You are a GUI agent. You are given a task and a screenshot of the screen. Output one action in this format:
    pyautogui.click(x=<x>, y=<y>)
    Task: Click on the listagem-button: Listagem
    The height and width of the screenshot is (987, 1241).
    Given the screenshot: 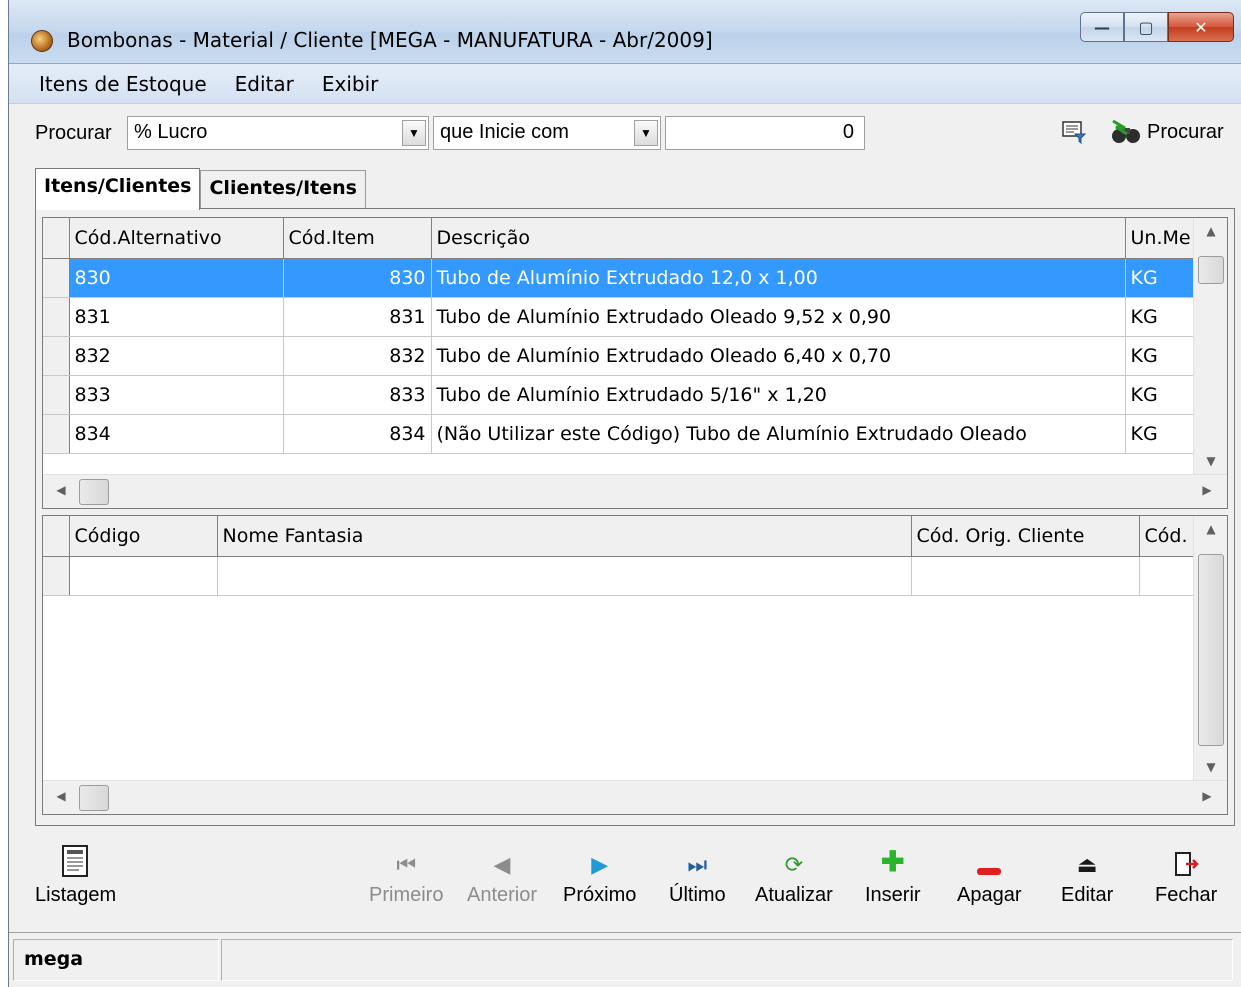 What is the action you would take?
    pyautogui.click(x=75, y=874)
    